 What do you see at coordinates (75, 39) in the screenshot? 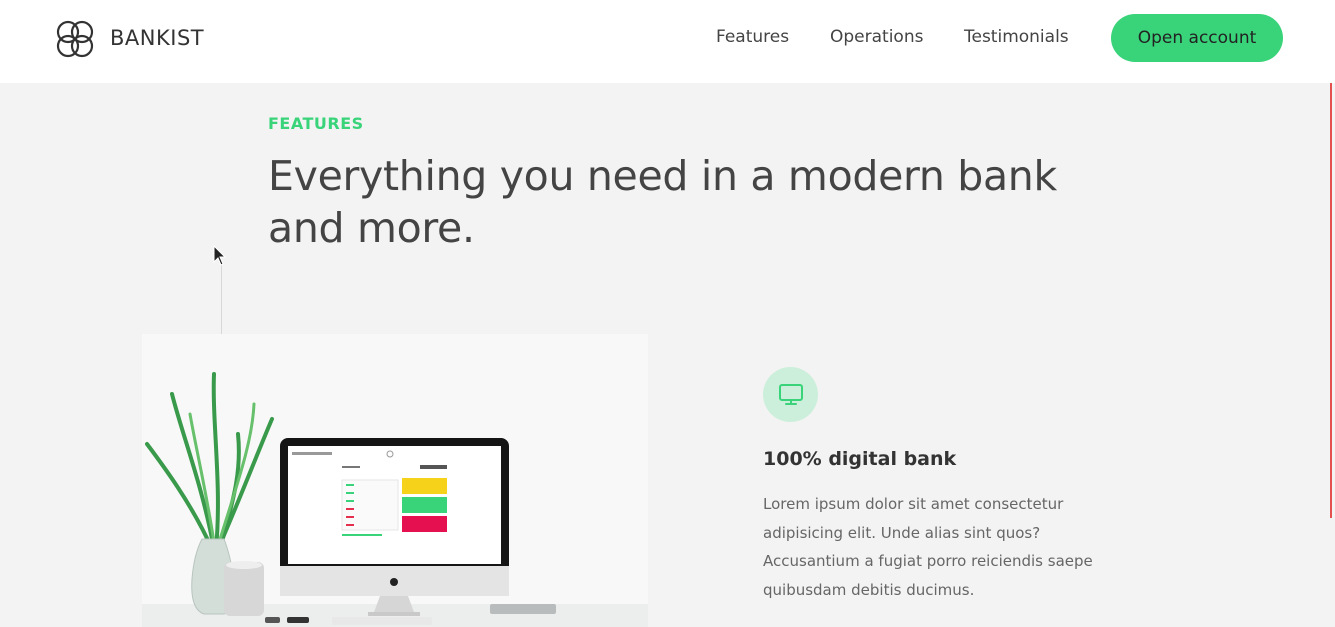
I see `bankist-logo-icon` at bounding box center [75, 39].